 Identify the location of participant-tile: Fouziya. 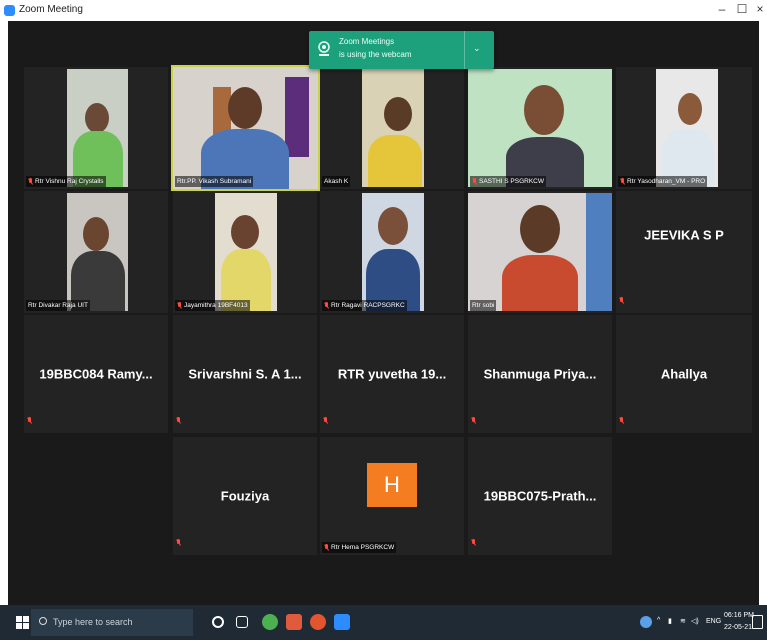
(245, 496).